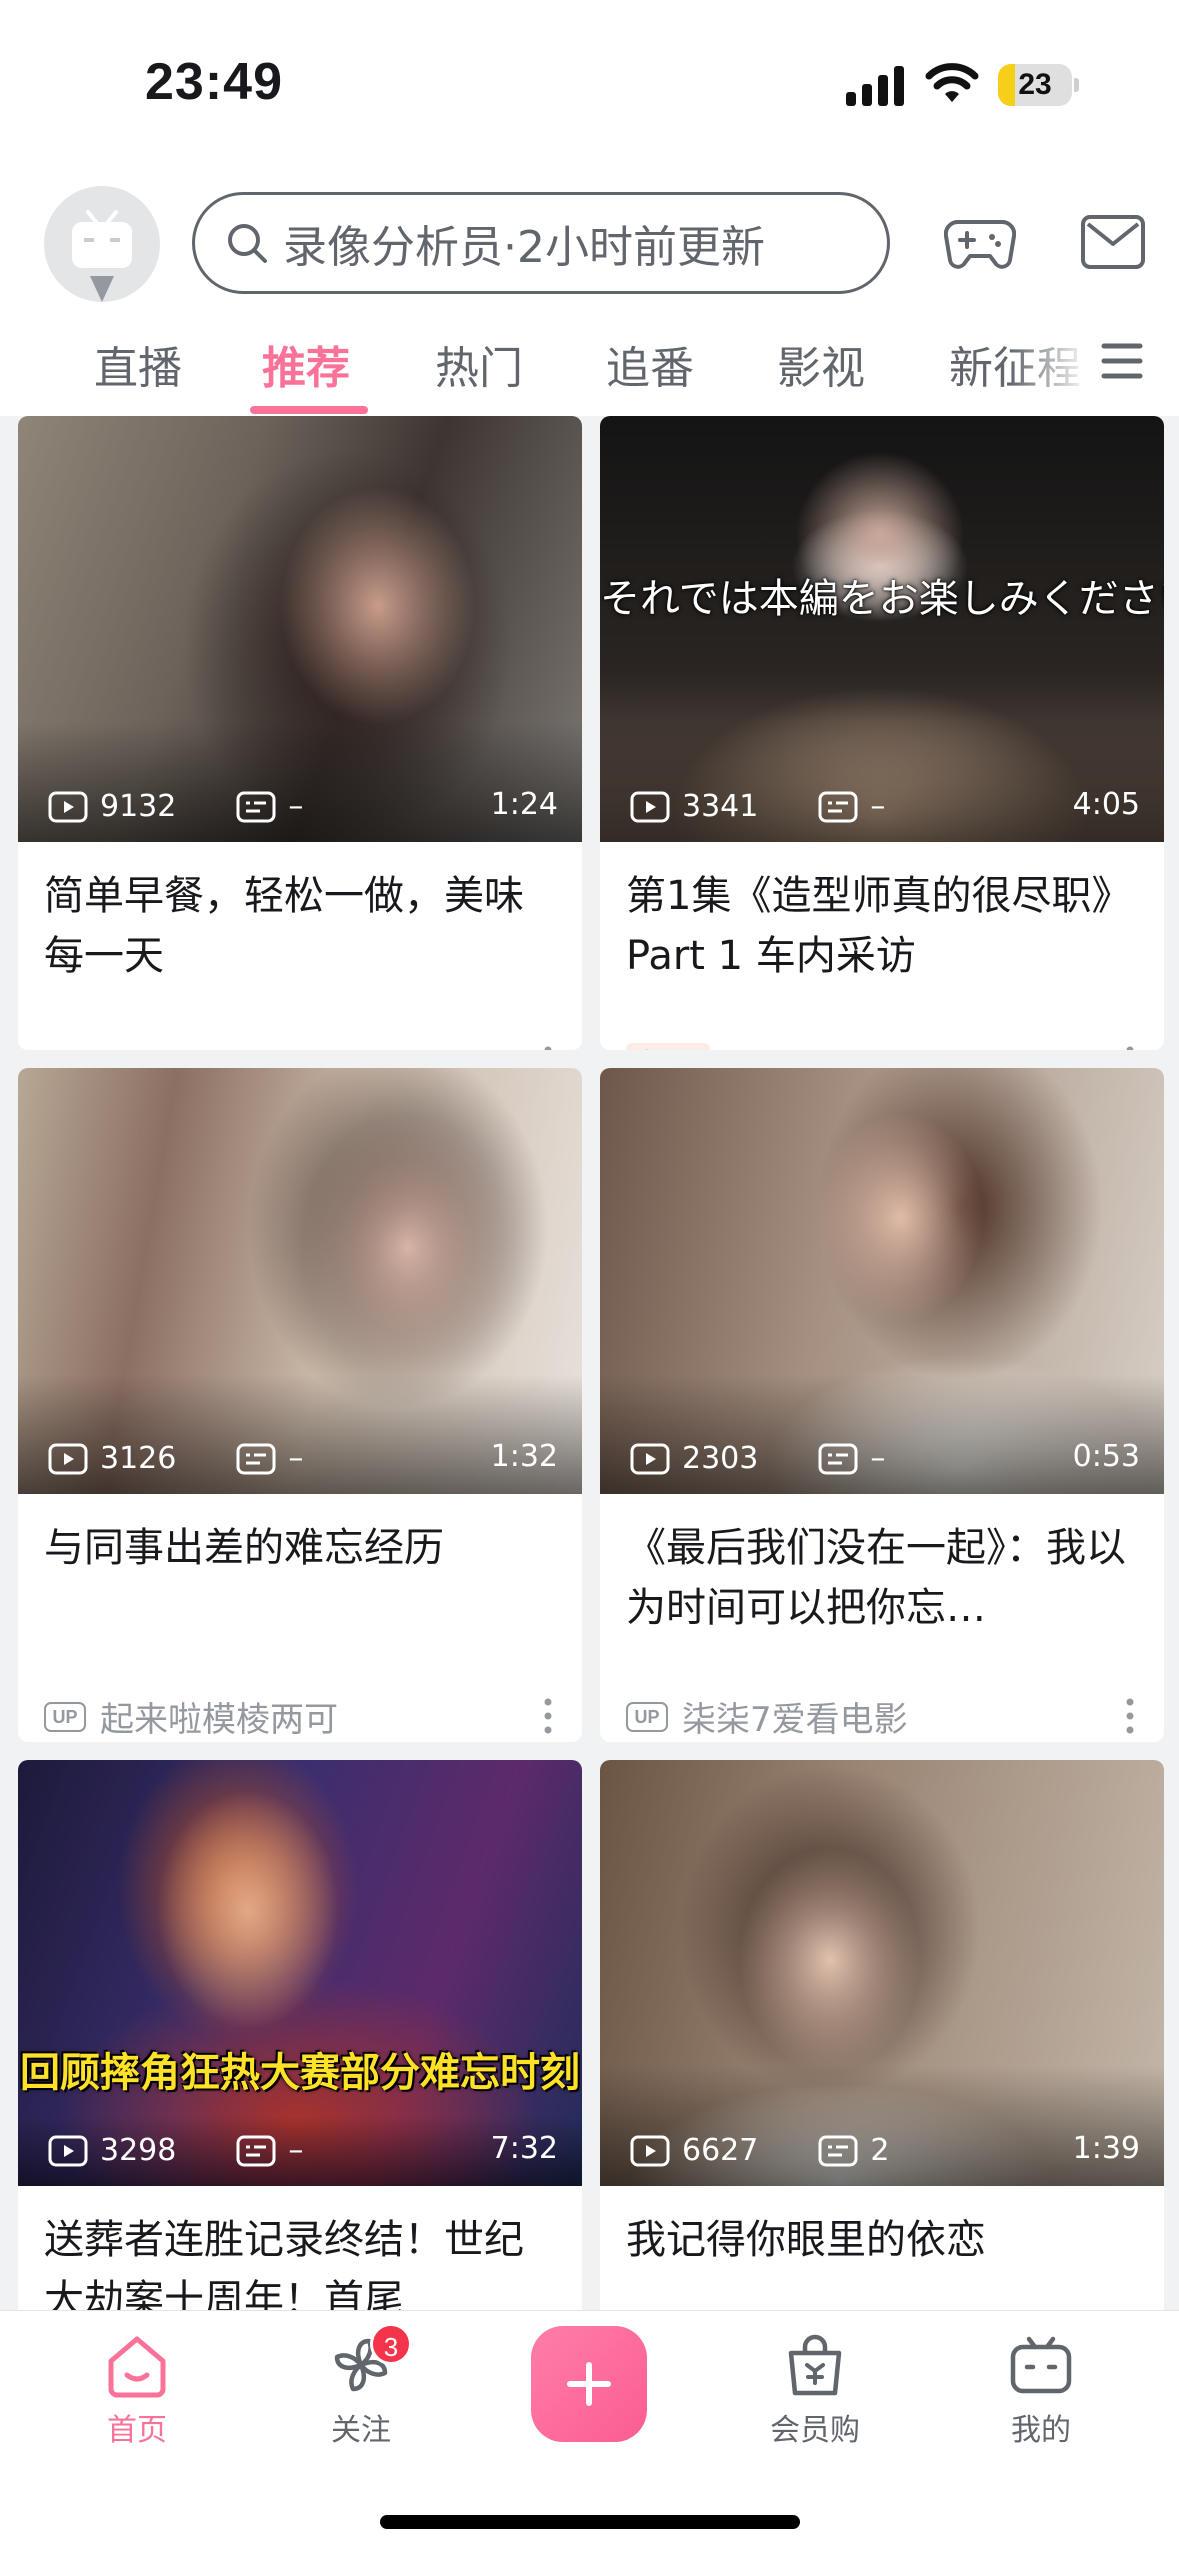 Image resolution: width=1179 pixels, height=2556 pixels. What do you see at coordinates (980, 242) in the screenshot?
I see `game-controller-icon` at bounding box center [980, 242].